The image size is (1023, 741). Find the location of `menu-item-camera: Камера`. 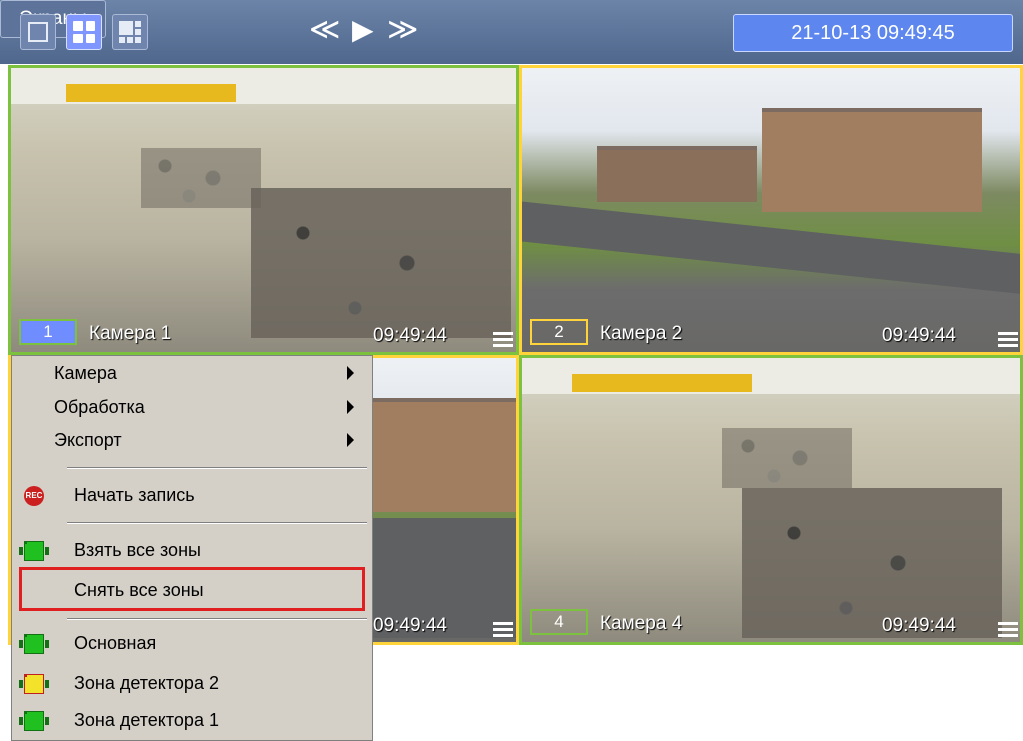

menu-item-camera: Камера is located at coordinates (192, 374).